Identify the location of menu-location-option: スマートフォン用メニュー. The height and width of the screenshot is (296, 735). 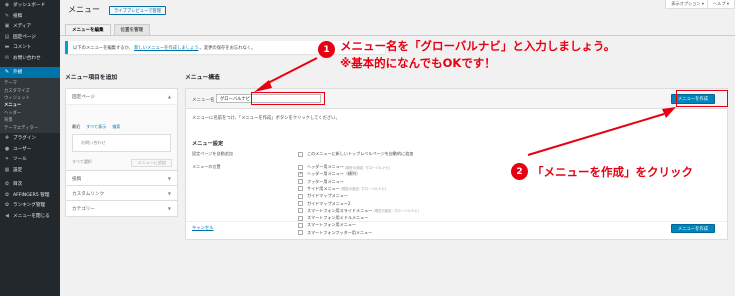
(327, 225).